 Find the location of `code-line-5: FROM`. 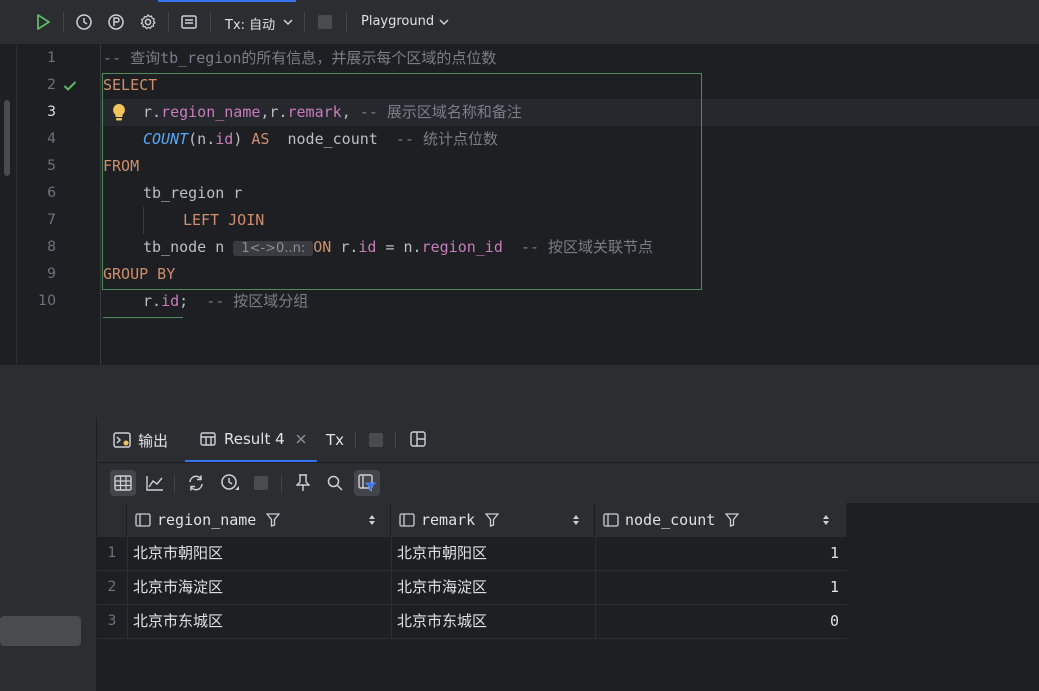

code-line-5: FROM is located at coordinates (121, 166).